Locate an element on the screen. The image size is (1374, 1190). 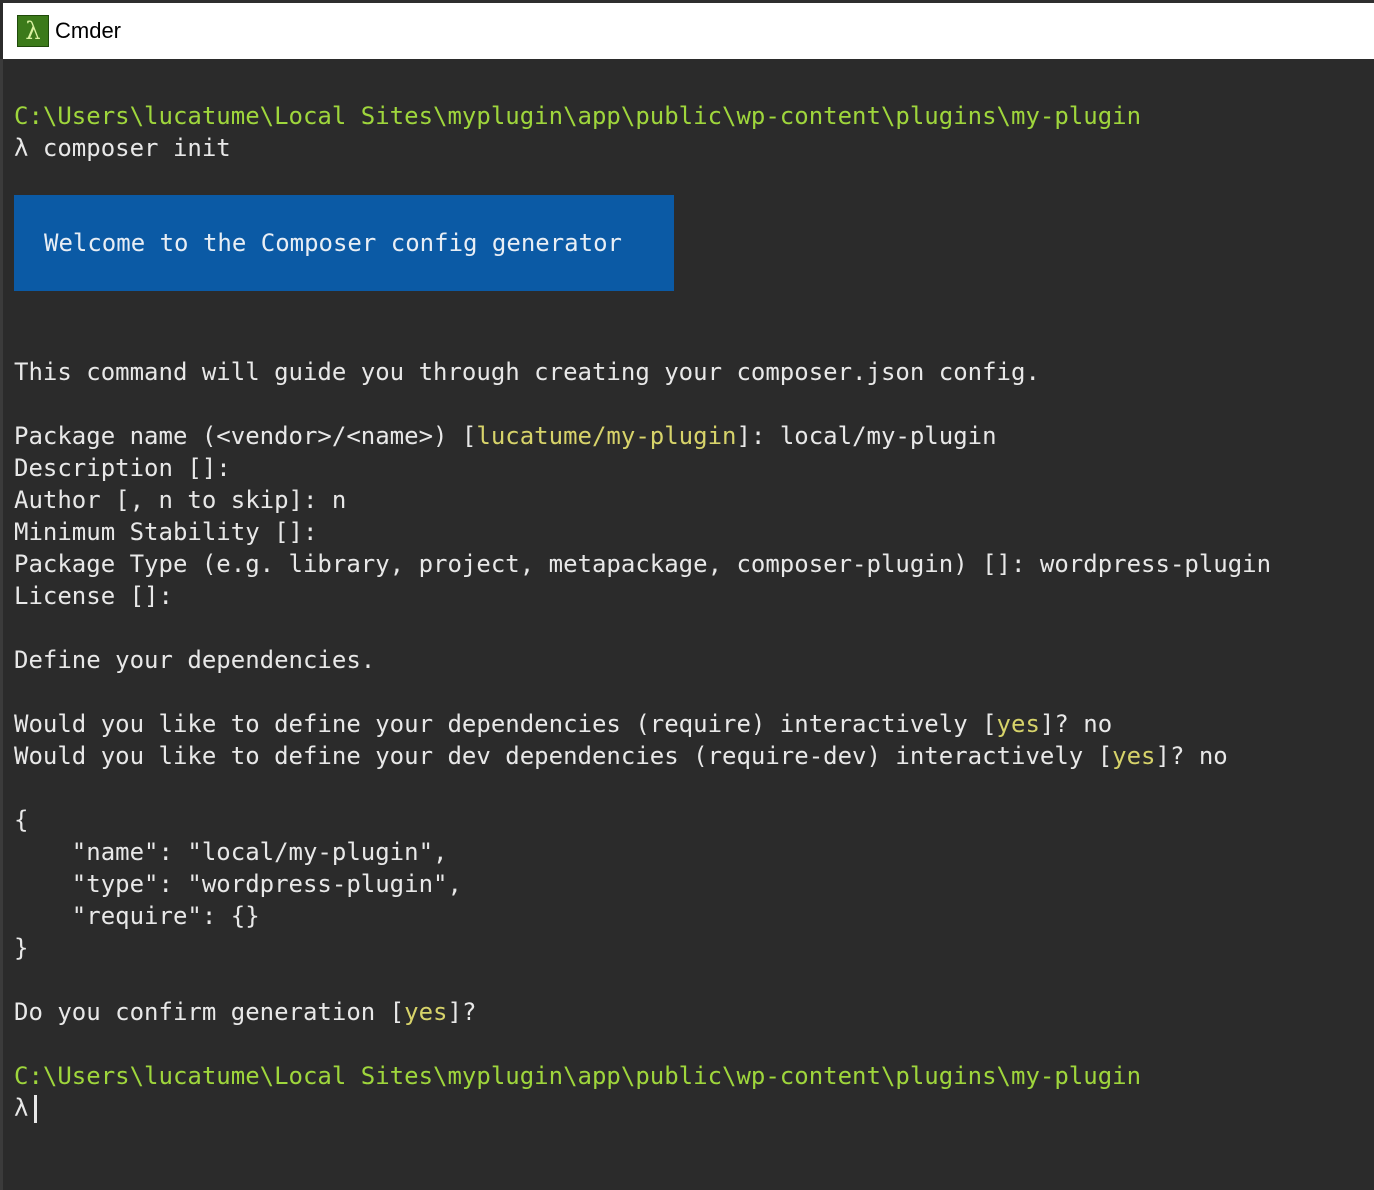
window-title: Cmder is located at coordinates (88, 30).